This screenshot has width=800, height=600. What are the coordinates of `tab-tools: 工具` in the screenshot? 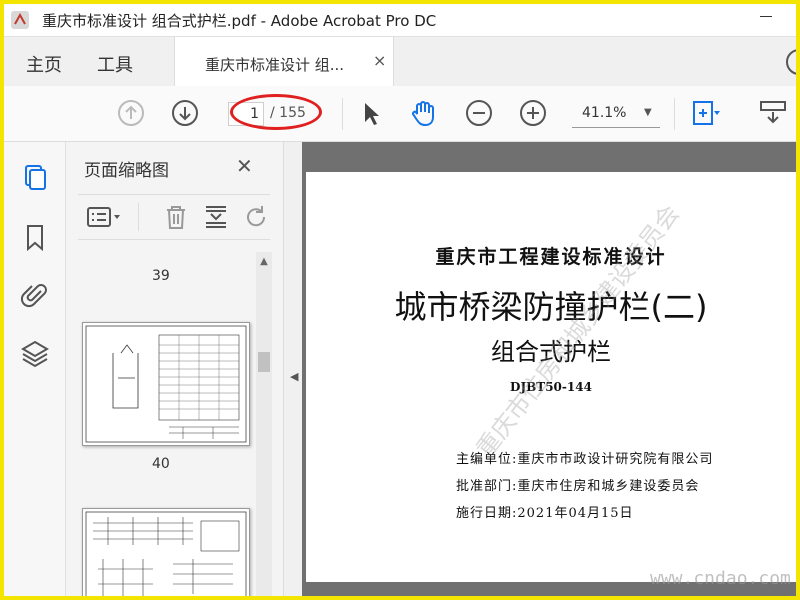 It's located at (115, 64).